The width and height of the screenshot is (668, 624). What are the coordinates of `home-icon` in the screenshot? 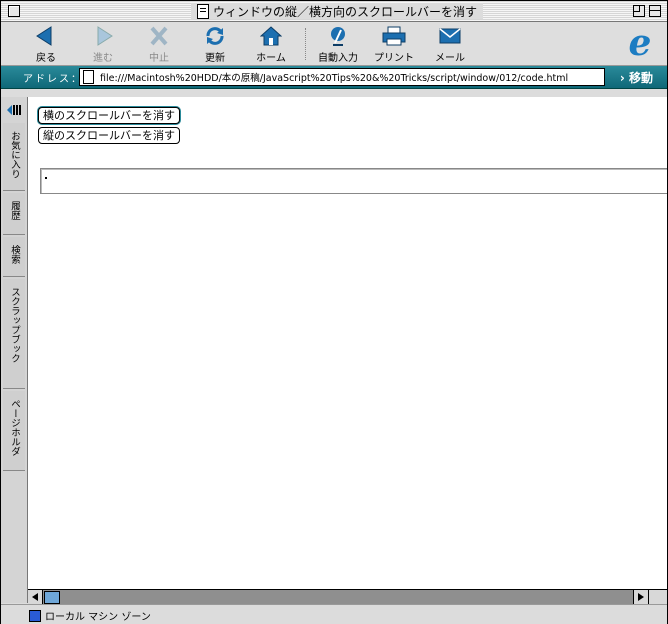 It's located at (271, 36).